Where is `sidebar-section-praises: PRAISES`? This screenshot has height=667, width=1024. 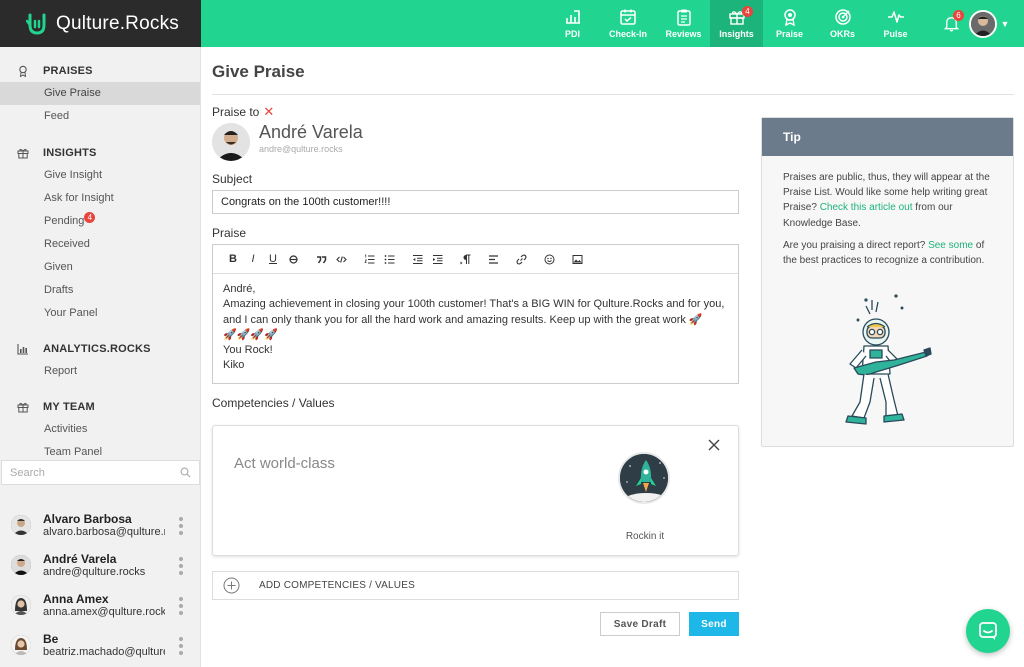 sidebar-section-praises: PRAISES is located at coordinates (100, 71).